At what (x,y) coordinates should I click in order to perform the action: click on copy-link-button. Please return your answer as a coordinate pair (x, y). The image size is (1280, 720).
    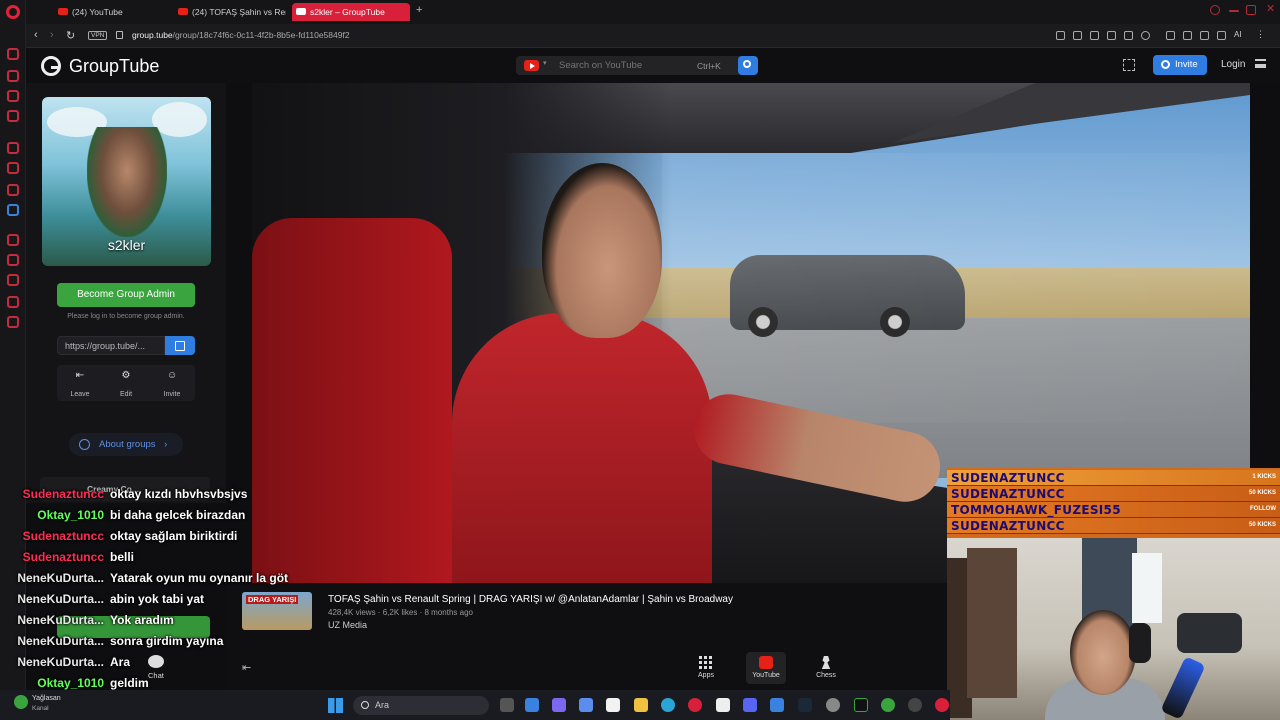
    Looking at the image, I should click on (180, 345).